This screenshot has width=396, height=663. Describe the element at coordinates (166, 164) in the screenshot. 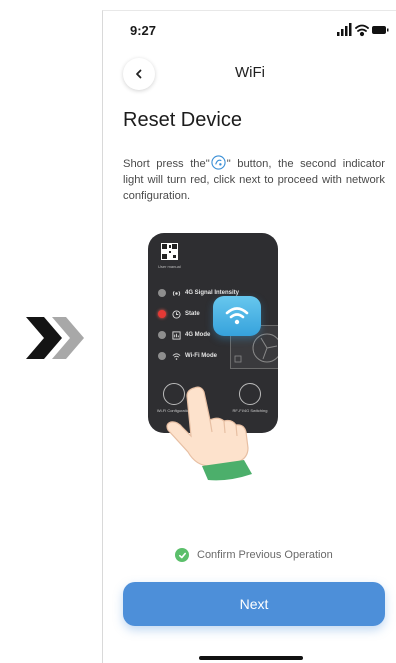

I see `instruction-before: Short press the"` at that location.